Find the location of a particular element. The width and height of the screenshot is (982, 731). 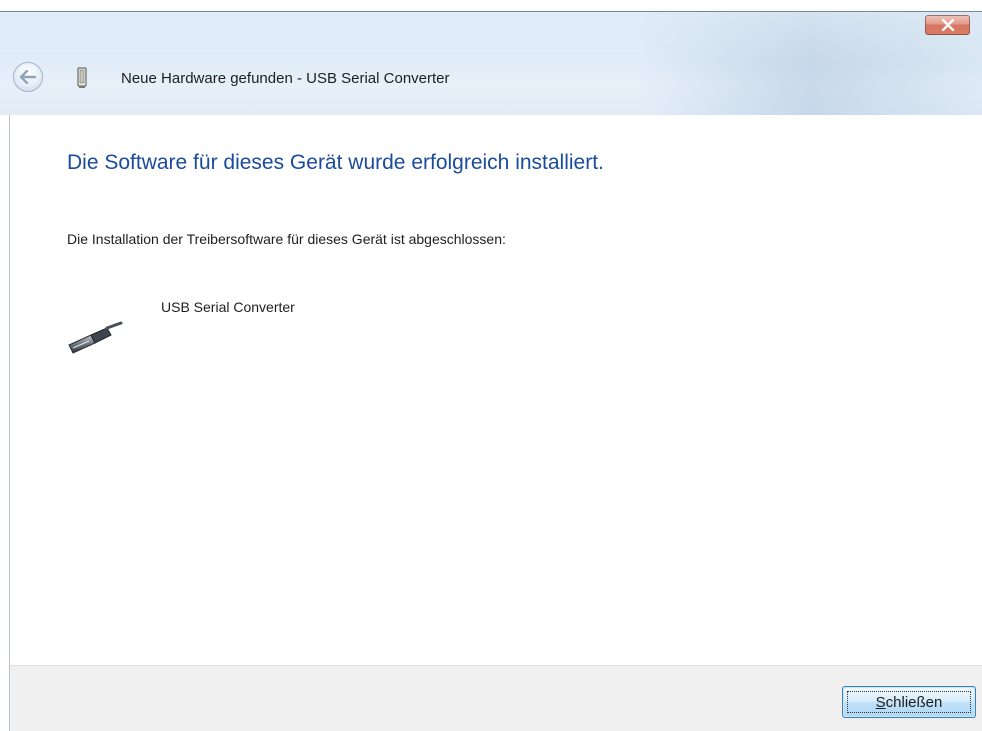

back-arrow-icon is located at coordinates (28, 77).